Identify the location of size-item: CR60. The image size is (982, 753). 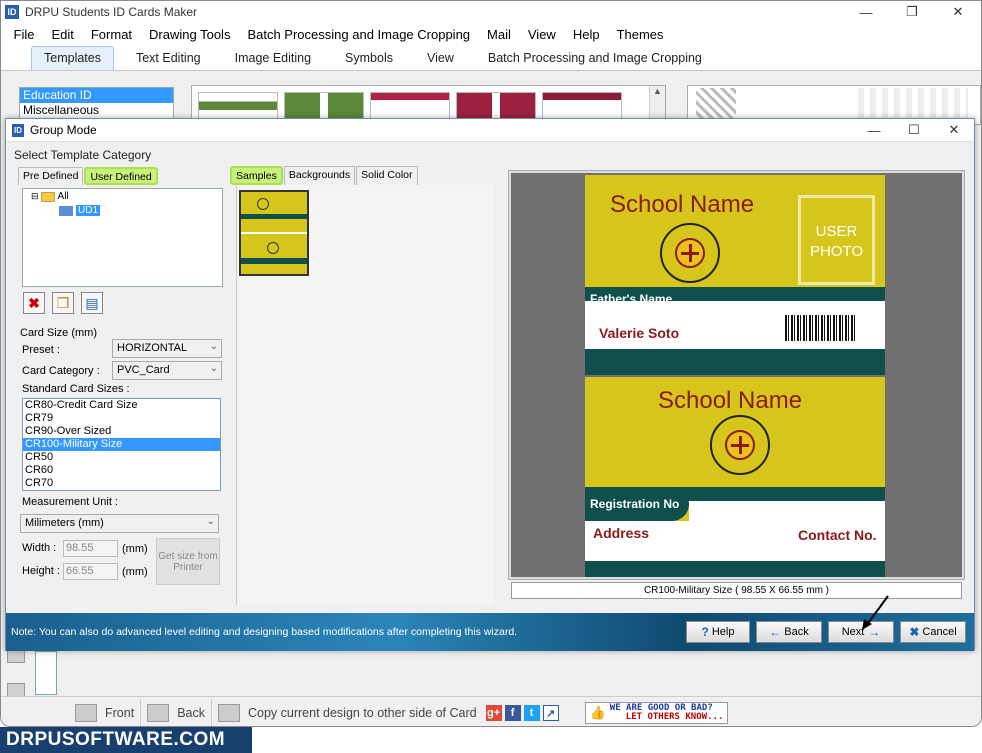
(121, 470).